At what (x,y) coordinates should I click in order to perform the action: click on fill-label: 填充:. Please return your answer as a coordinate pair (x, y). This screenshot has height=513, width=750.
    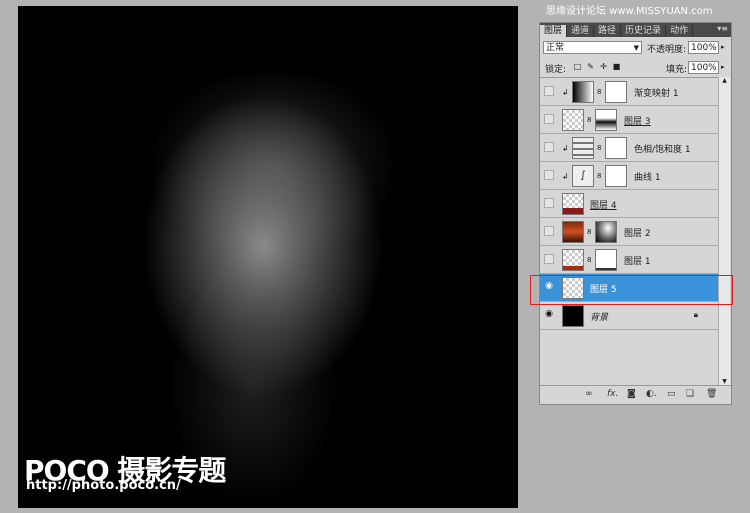
    Looking at the image, I should click on (677, 70).